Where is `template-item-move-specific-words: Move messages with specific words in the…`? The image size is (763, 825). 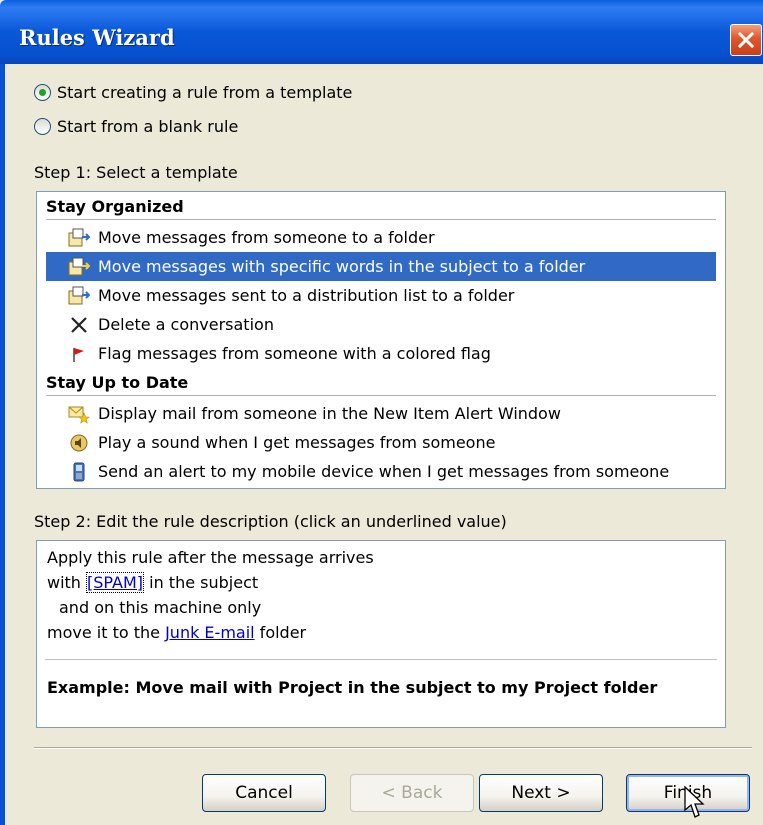
template-item-move-specific-words: Move messages with specific words in the… is located at coordinates (381, 266).